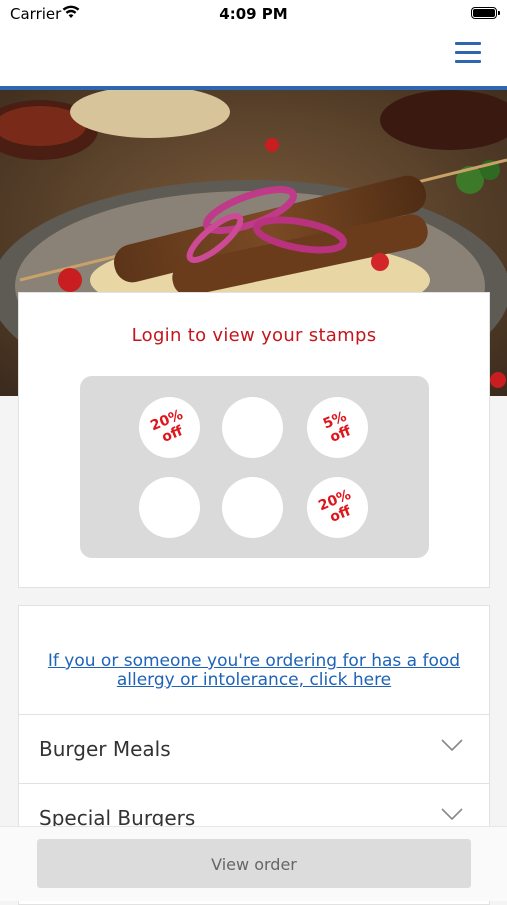  Describe the element at coordinates (254, 467) in the screenshot. I see `stamp-grid: 20% off 5% off 20% off` at that location.